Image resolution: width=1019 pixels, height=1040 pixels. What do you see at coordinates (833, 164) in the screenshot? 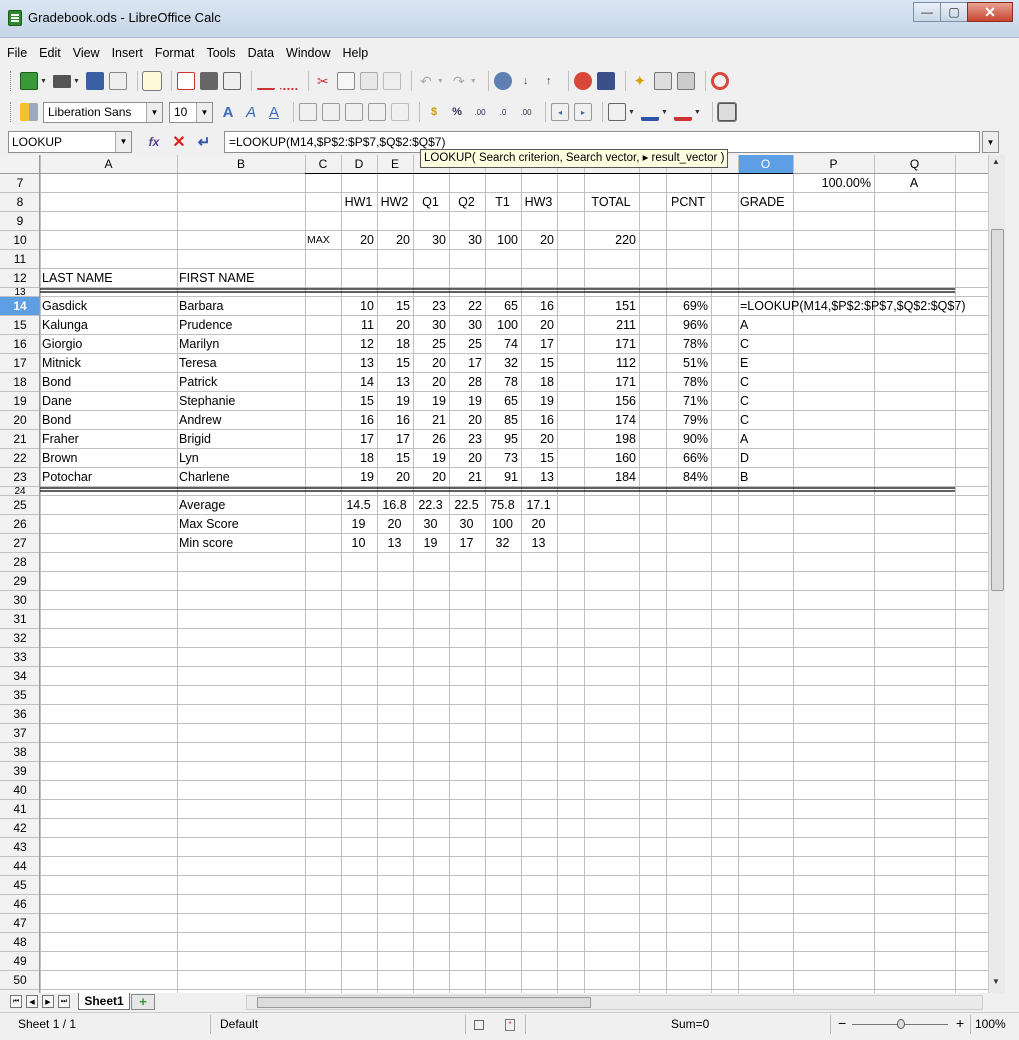
I see `column-header-p: P` at bounding box center [833, 164].